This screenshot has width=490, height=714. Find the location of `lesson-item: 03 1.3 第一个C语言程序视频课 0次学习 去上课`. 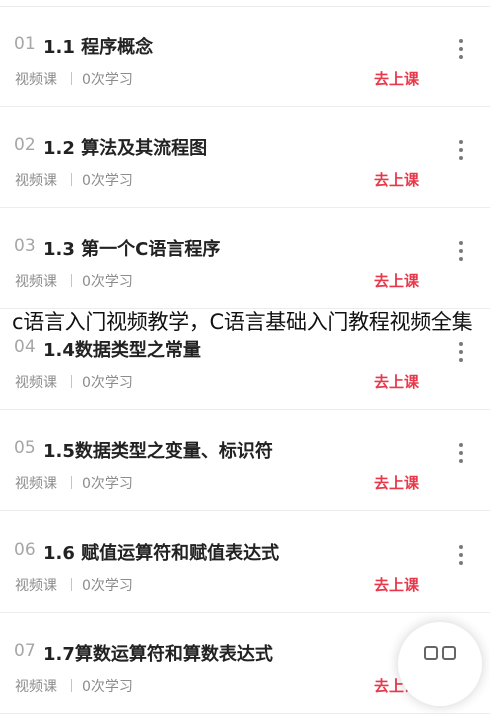

lesson-item: 03 1.3 第一个C语言程序视频课 0次学习 去上课 is located at coordinates (245, 258).